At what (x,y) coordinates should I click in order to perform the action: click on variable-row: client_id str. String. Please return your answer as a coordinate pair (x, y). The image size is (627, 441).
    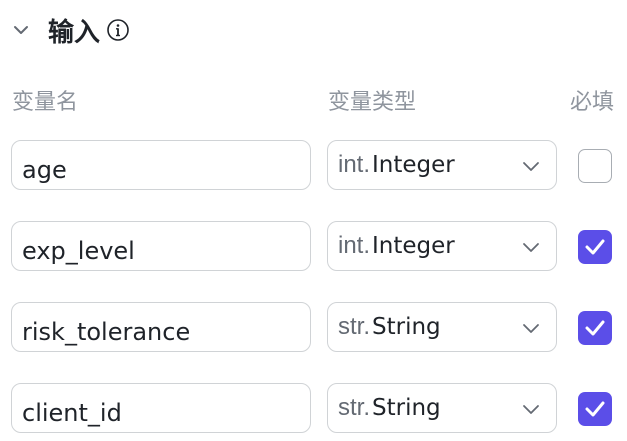
    Looking at the image, I should click on (313, 410).